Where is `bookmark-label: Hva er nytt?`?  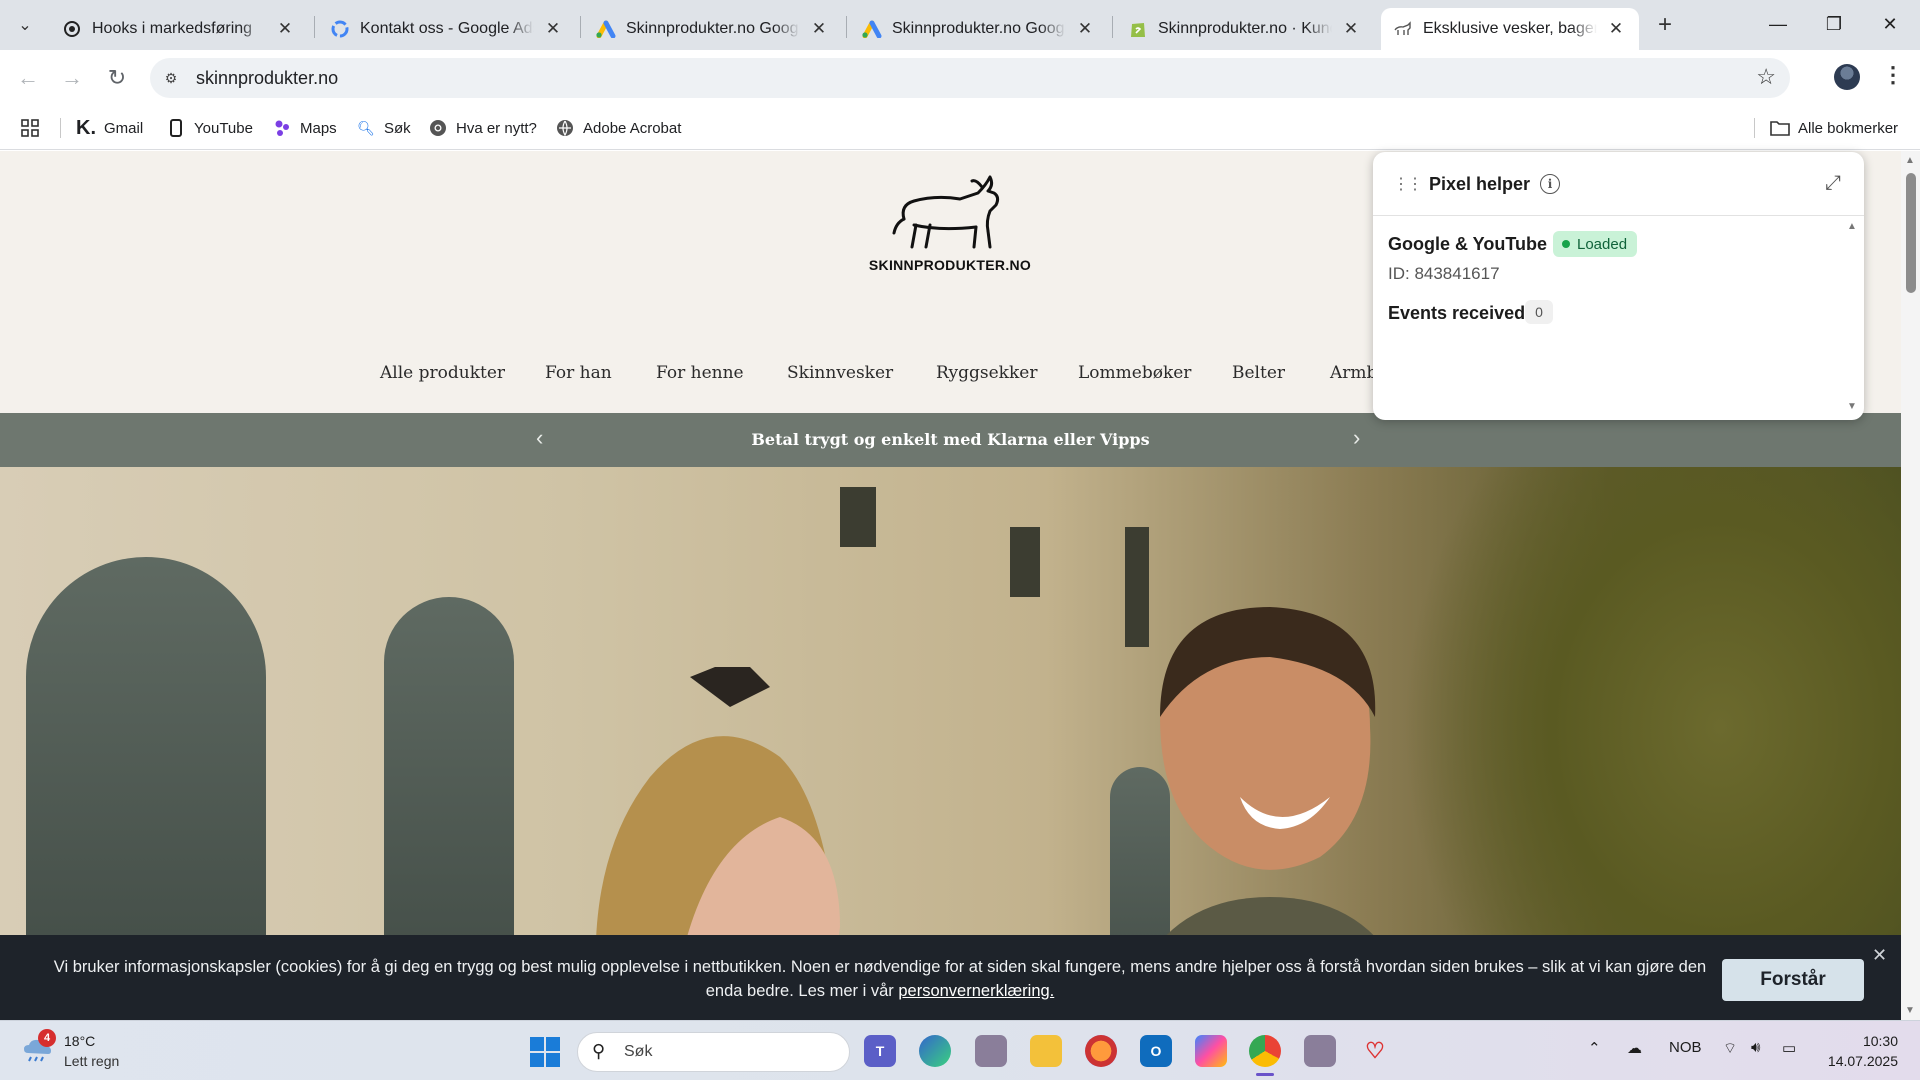
bookmark-label: Hva er nytt? is located at coordinates (496, 128).